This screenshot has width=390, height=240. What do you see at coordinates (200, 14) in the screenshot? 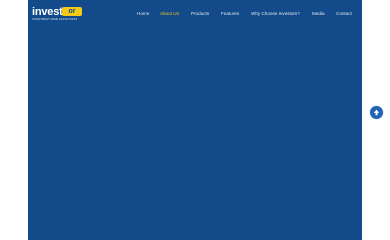
I see `nav-item-products: Products` at bounding box center [200, 14].